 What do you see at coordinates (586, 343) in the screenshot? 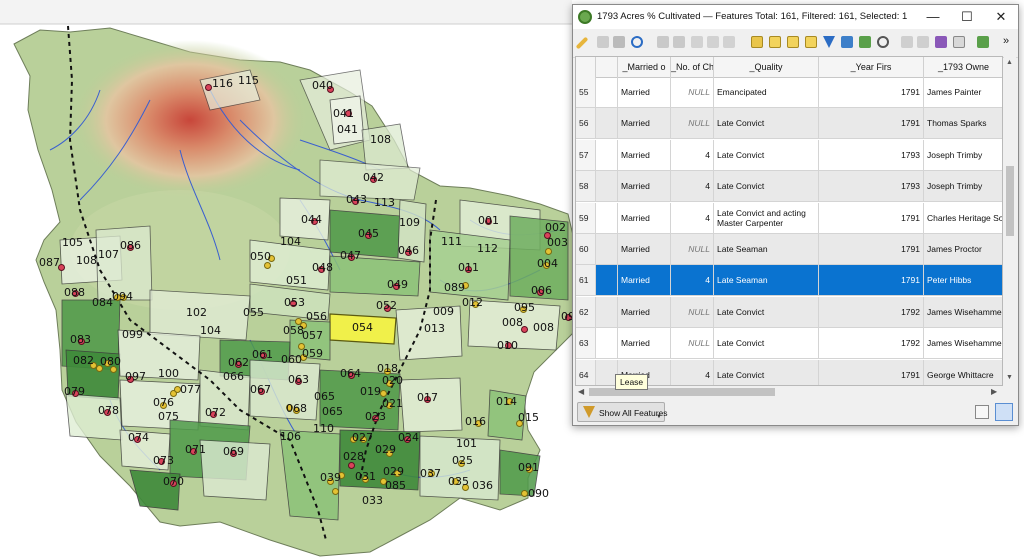
I see `row-number: 63` at bounding box center [586, 343].